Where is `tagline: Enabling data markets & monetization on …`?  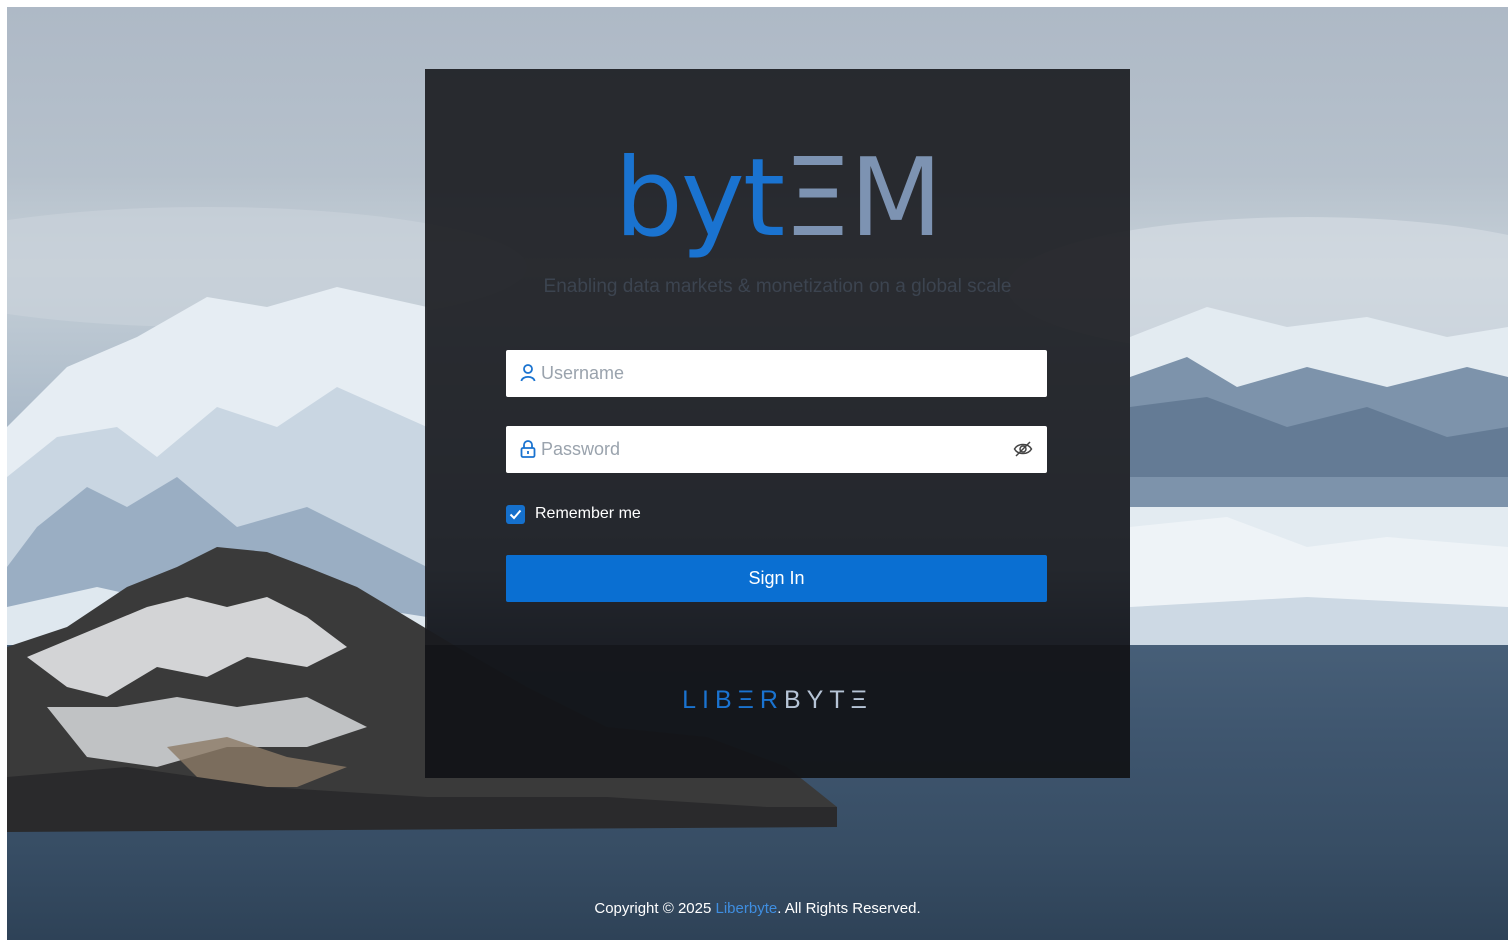
tagline: Enabling data markets & monetization on … is located at coordinates (777, 286).